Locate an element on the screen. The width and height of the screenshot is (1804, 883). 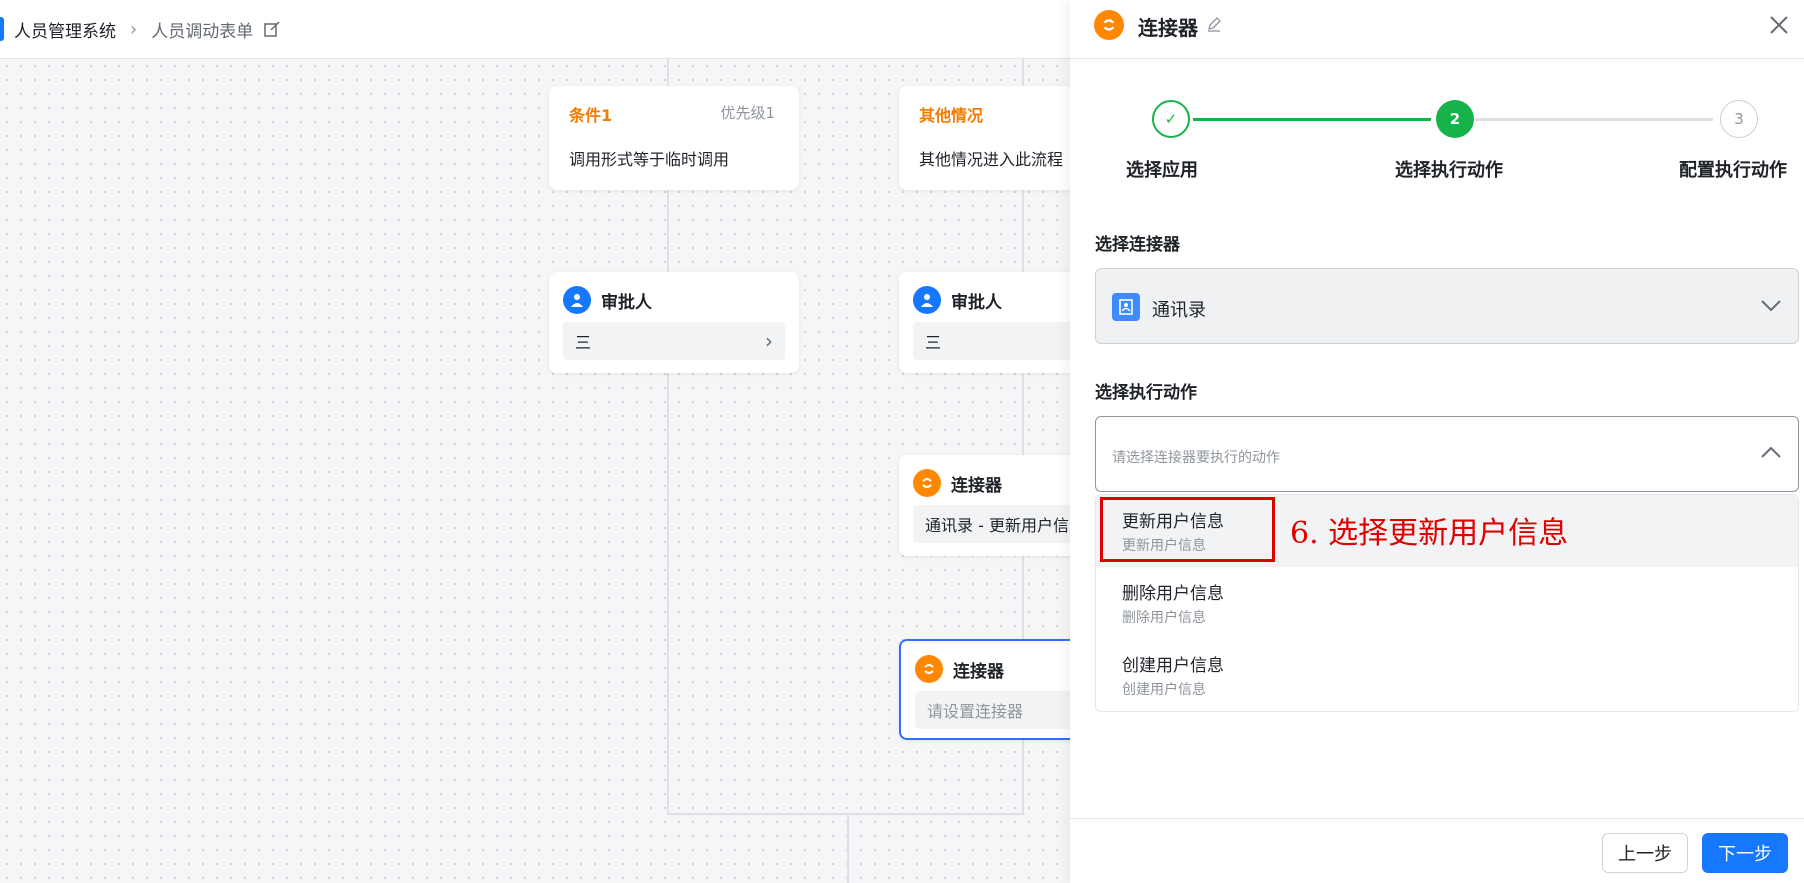
chevron-up-icon is located at coordinates (1771, 452).